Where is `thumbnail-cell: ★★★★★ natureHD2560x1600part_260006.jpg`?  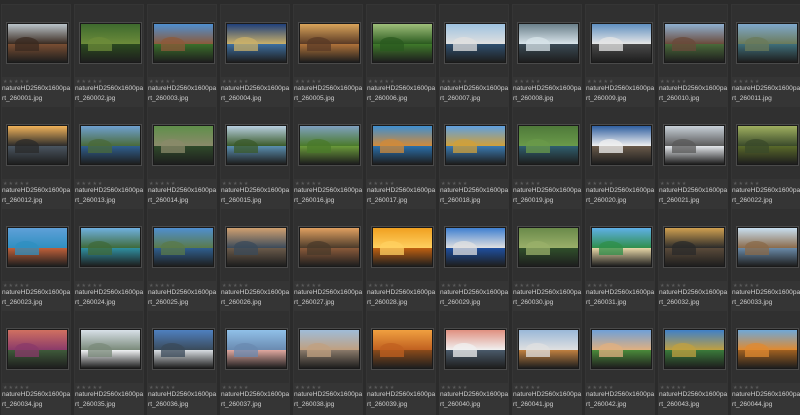 thumbnail-cell: ★★★★★ natureHD2560x1600part_260006.jpg is located at coordinates (401, 56).